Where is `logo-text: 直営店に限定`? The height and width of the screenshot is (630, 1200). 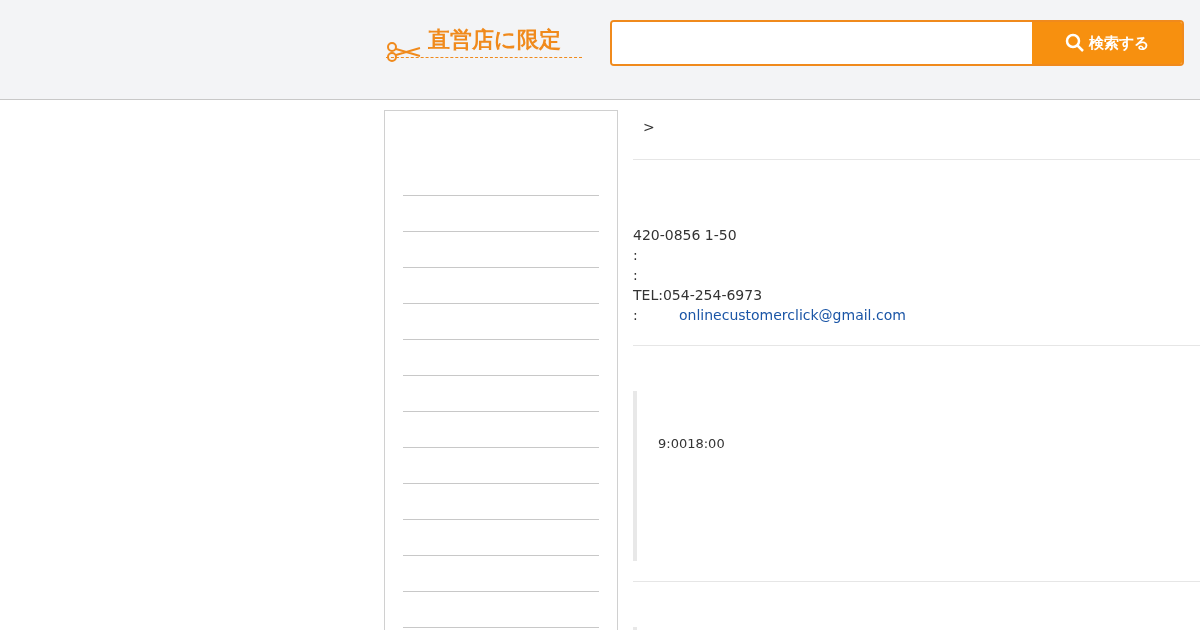 logo-text: 直営店に限定 is located at coordinates (494, 40).